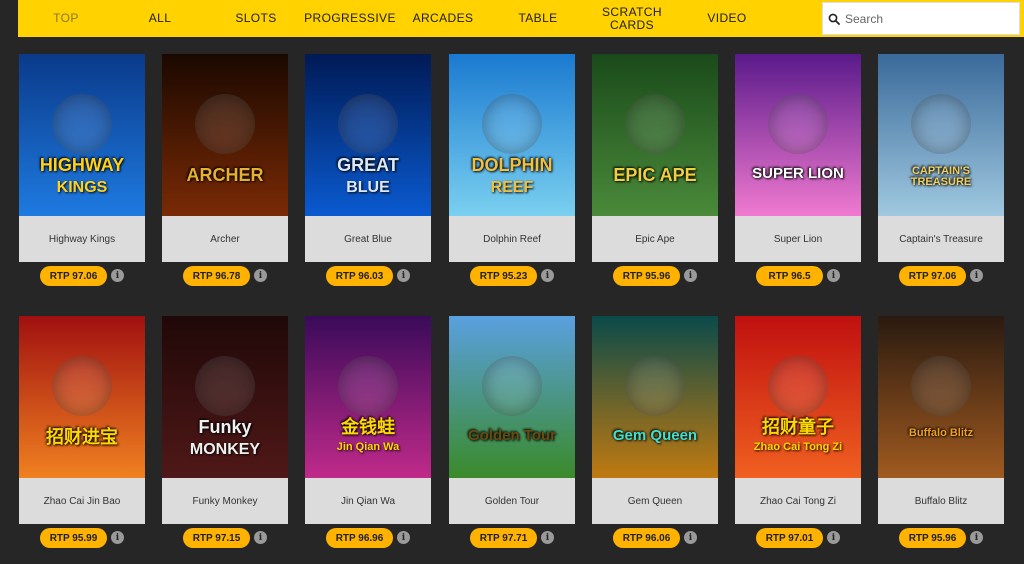 This screenshot has height=564, width=1024. Describe the element at coordinates (66, 18) in the screenshot. I see `nav-tab-top: TOP` at that location.